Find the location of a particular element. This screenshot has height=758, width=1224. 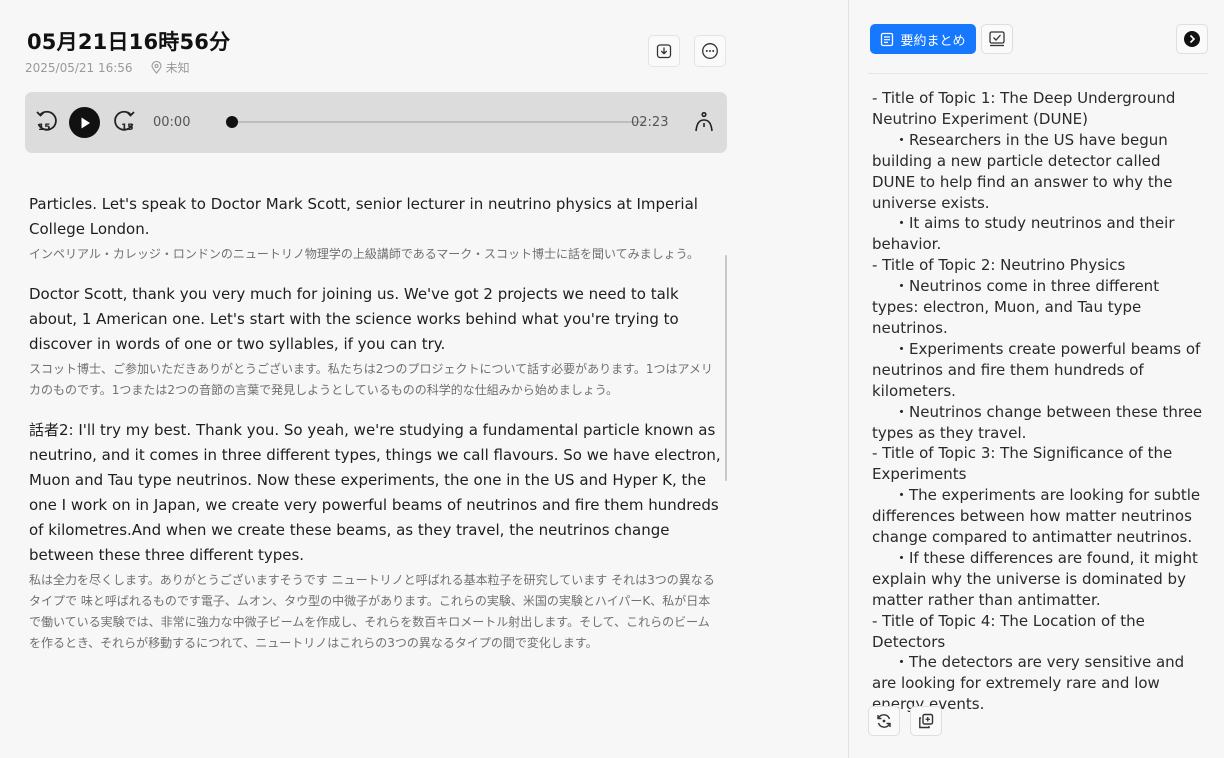

rewind-seconds: 15 is located at coordinates (44, 128).